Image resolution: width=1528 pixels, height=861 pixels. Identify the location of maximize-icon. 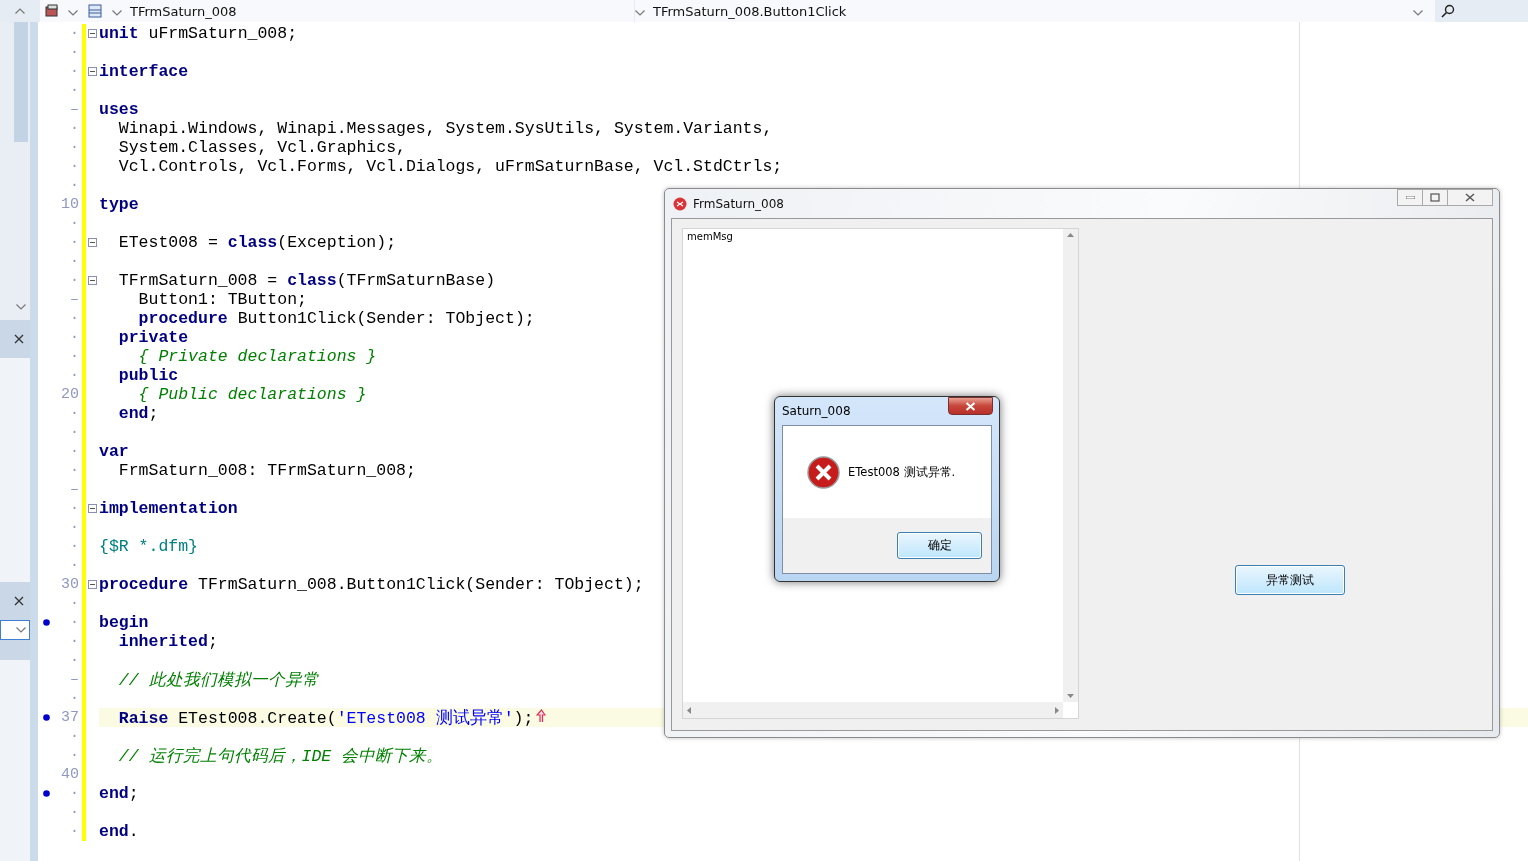
(1435, 197).